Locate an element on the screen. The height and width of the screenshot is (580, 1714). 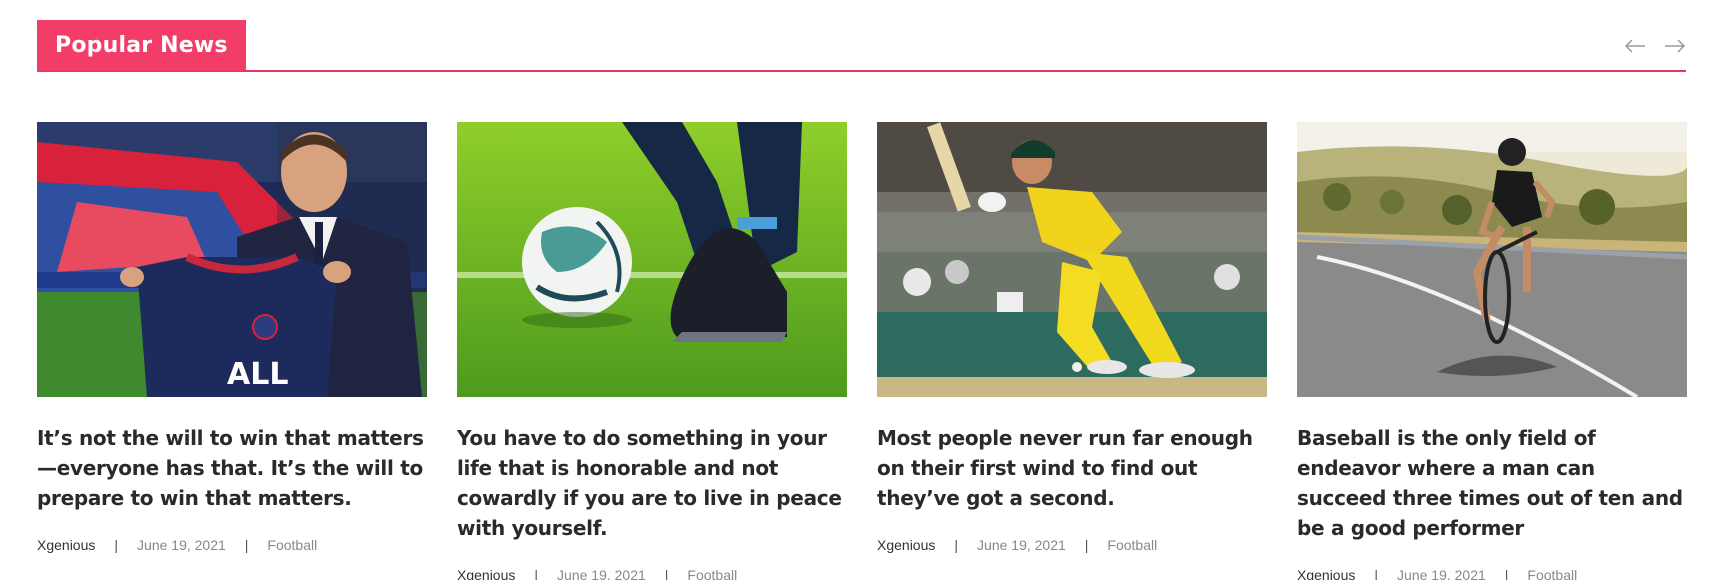
arrow-left-icon is located at coordinates (1635, 46).